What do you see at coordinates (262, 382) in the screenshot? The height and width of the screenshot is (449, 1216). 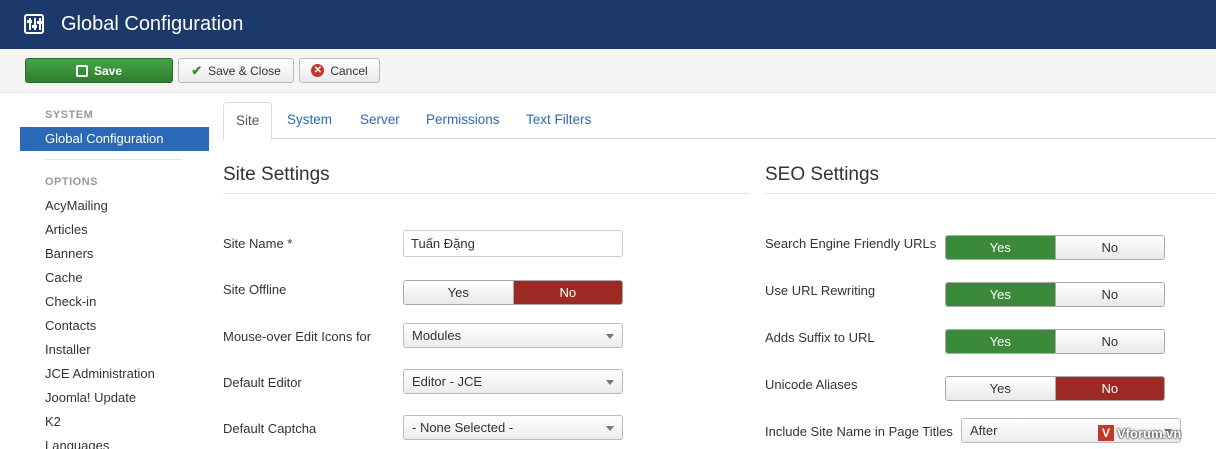 I see `default-editor-label: Default Editor` at bounding box center [262, 382].